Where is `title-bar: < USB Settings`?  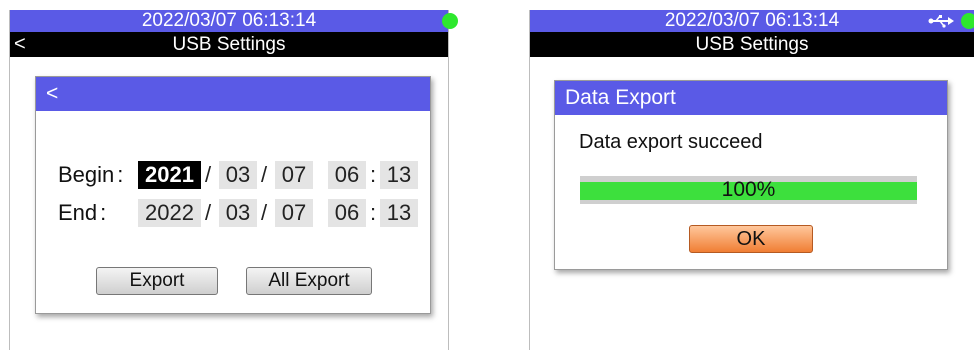 title-bar: < USB Settings is located at coordinates (229, 44).